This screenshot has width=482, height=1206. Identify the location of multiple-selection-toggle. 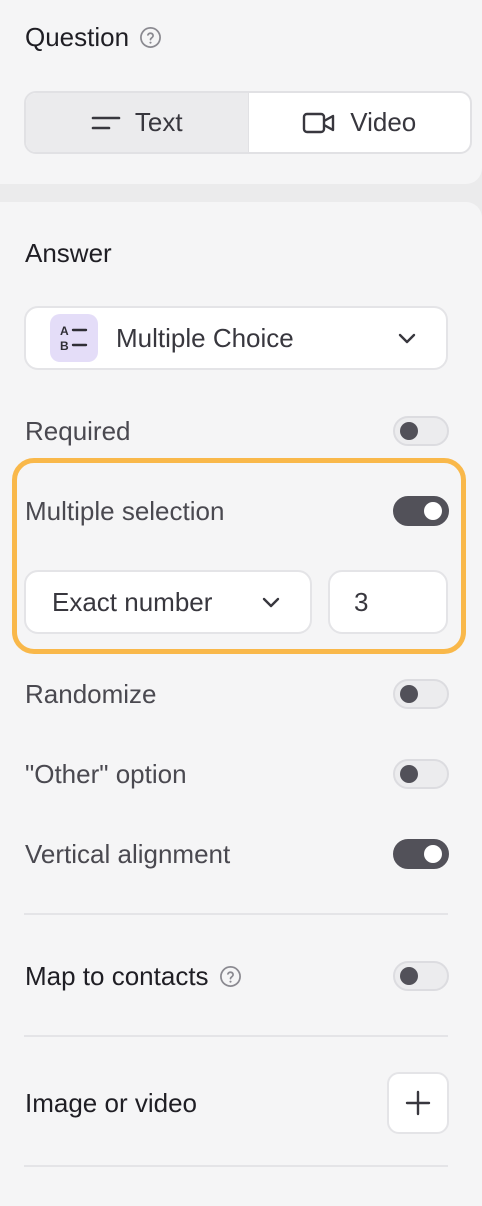
(421, 511).